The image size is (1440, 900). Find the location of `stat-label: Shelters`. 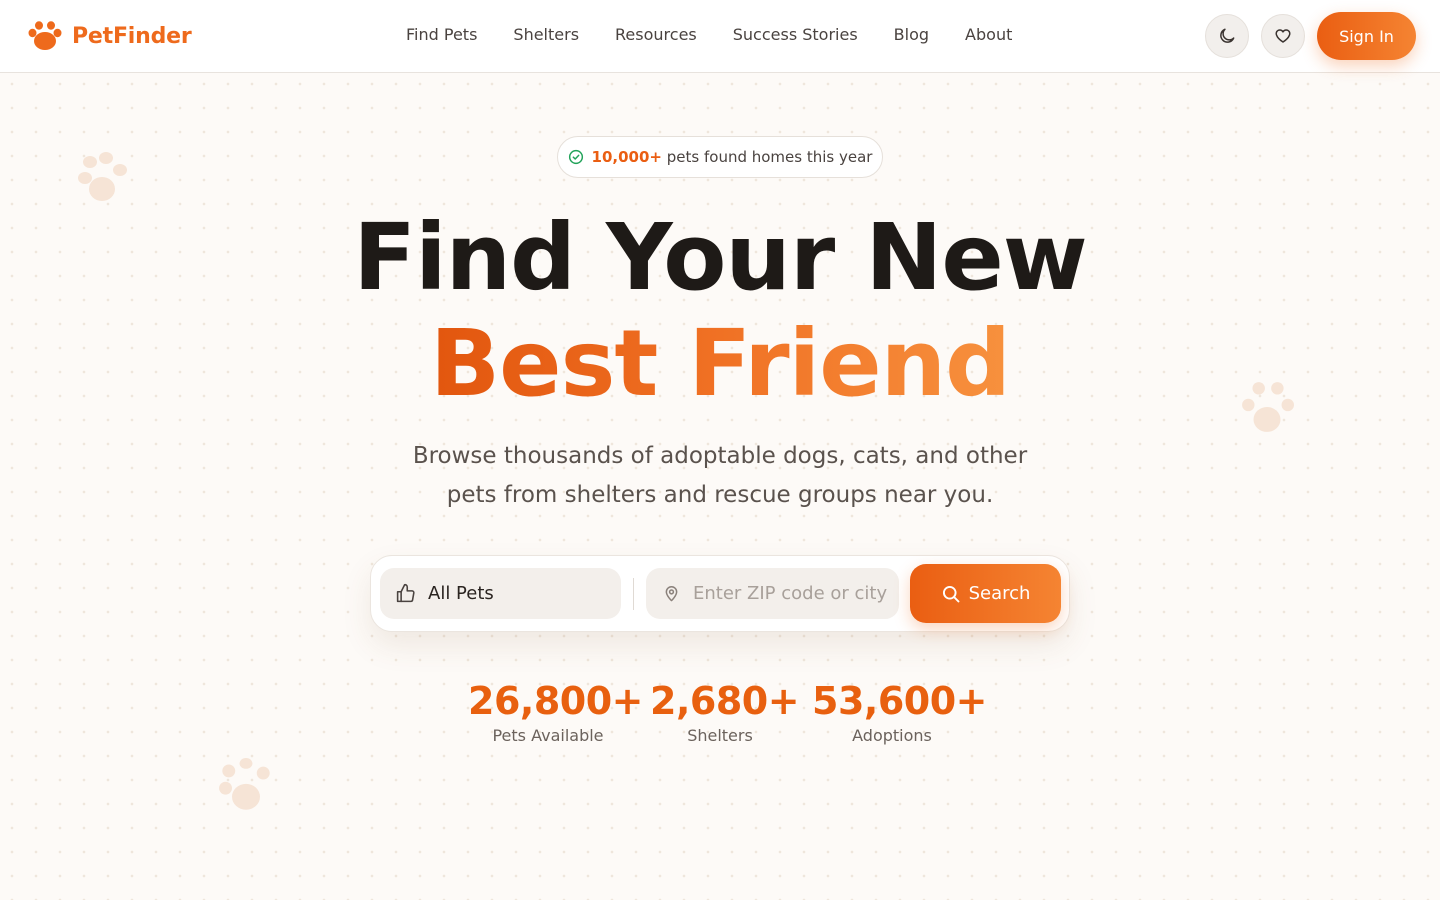

stat-label: Shelters is located at coordinates (720, 735).